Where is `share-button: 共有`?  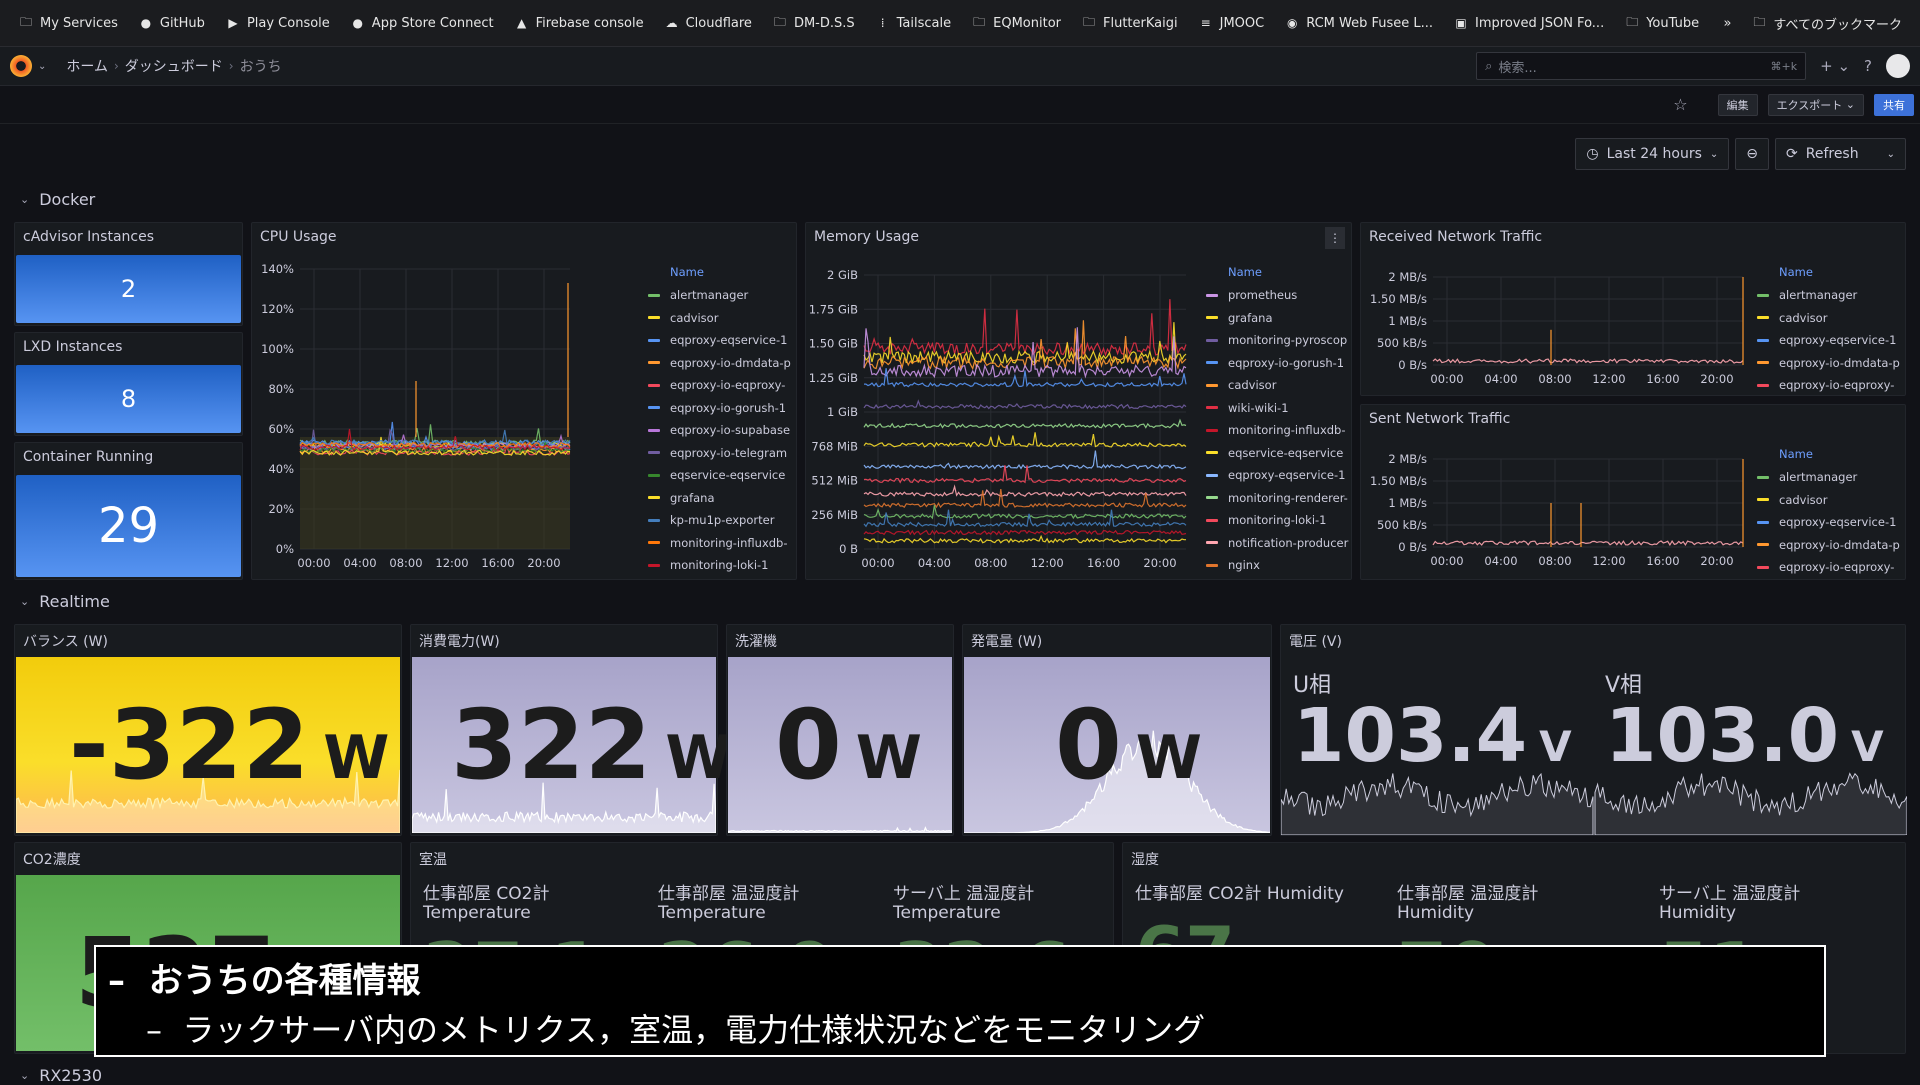
share-button: 共有 is located at coordinates (1894, 104).